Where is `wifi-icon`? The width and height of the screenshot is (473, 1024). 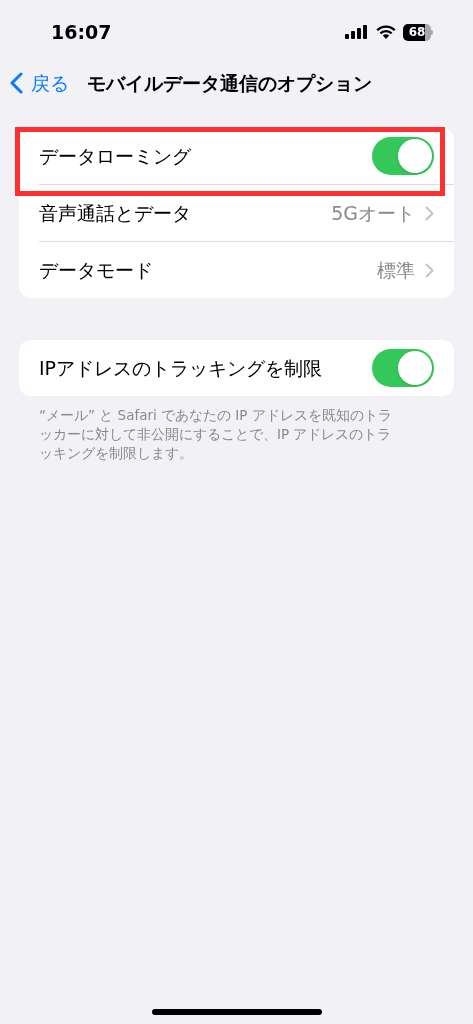 wifi-icon is located at coordinates (386, 32).